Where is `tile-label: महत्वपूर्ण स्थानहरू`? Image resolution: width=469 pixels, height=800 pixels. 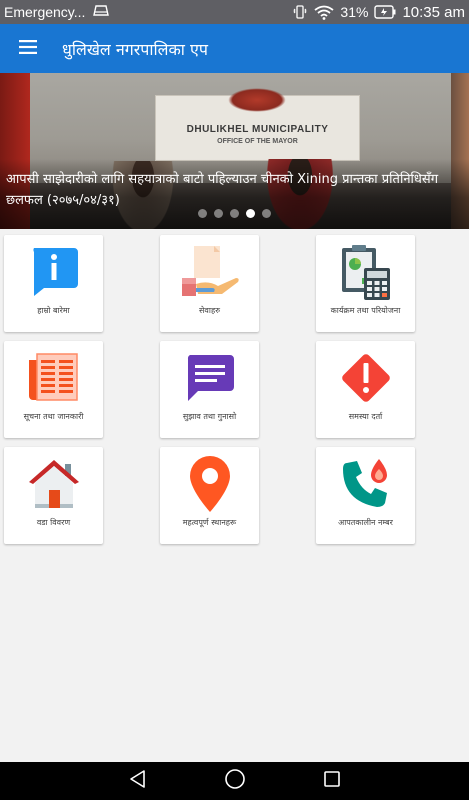 tile-label: महत्वपूर्ण स्थानहरू is located at coordinates (209, 522).